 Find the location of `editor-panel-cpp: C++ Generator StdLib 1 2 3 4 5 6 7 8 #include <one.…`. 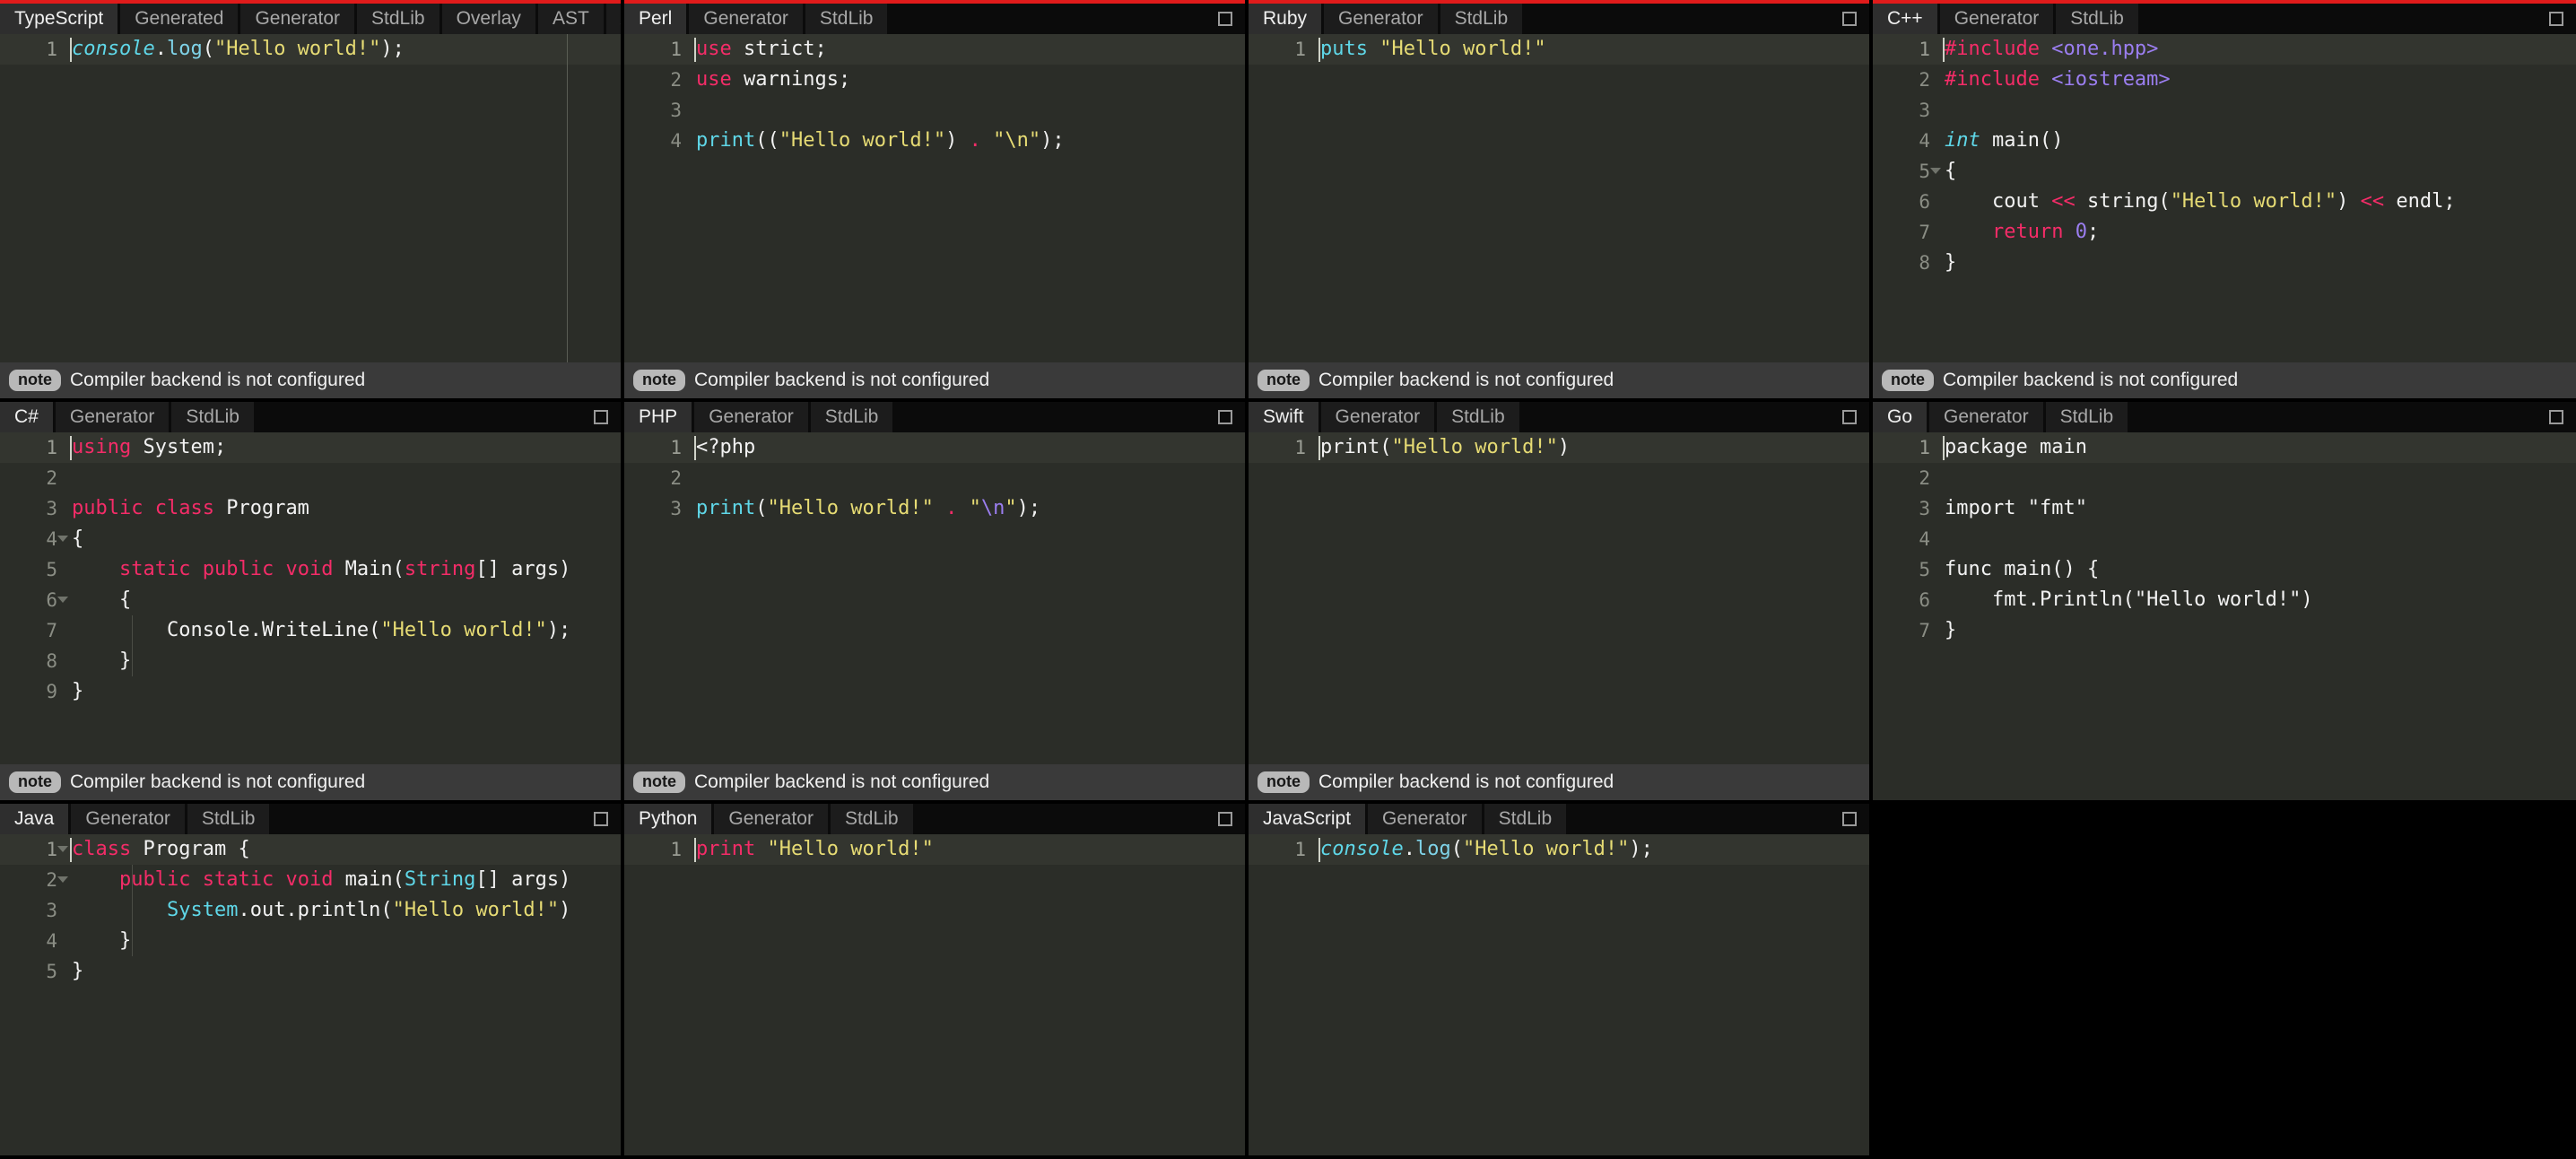

editor-panel-cpp: C++ Generator StdLib 1 2 3 4 5 6 7 8 #include <one.… is located at coordinates (2224, 201).